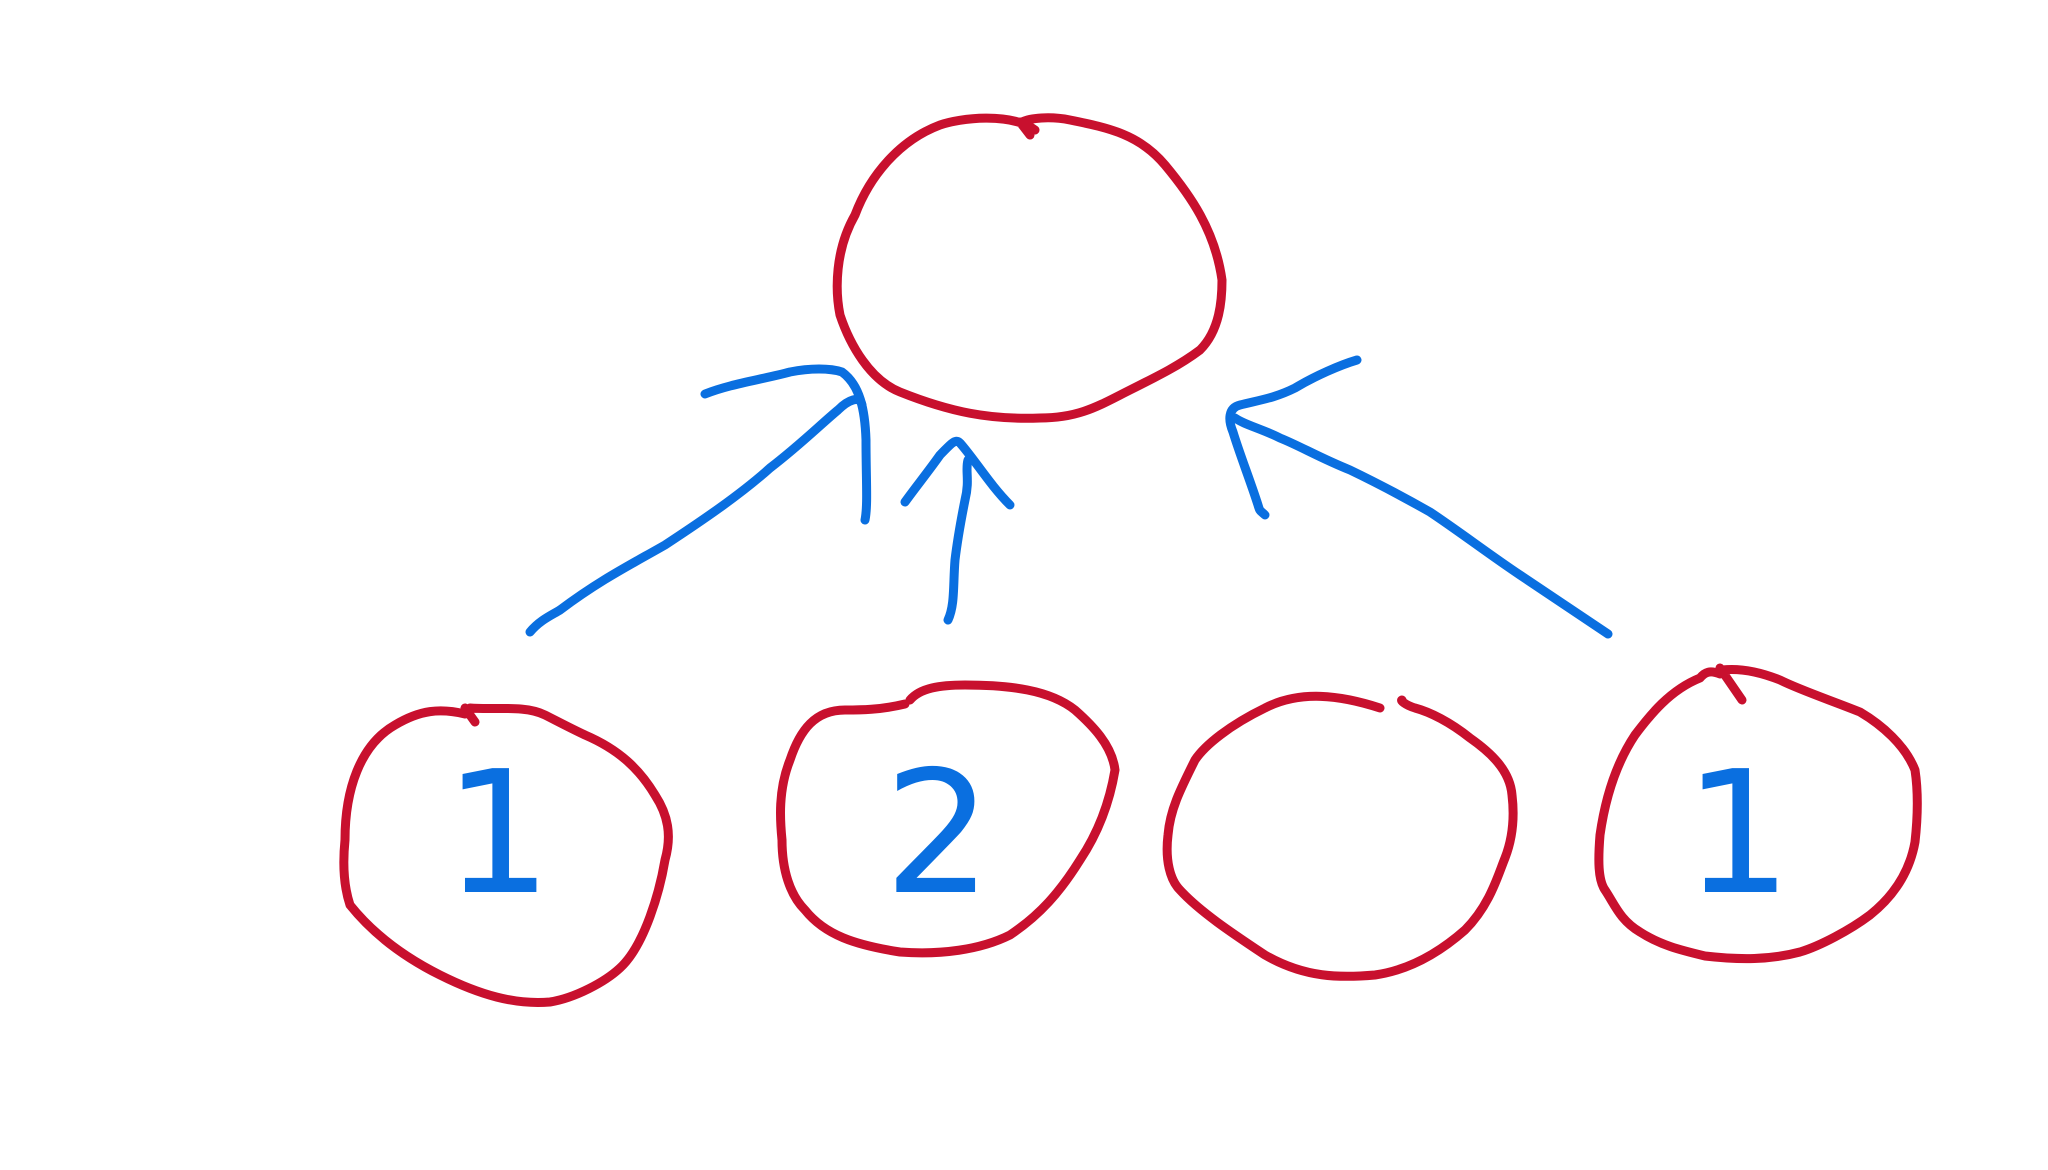  Describe the element at coordinates (1421, 526) in the screenshot. I see `edge-child-4-shaft` at that location.